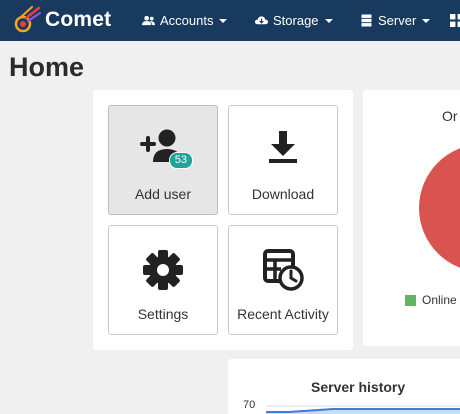  I want to click on server-icon, so click(366, 20).